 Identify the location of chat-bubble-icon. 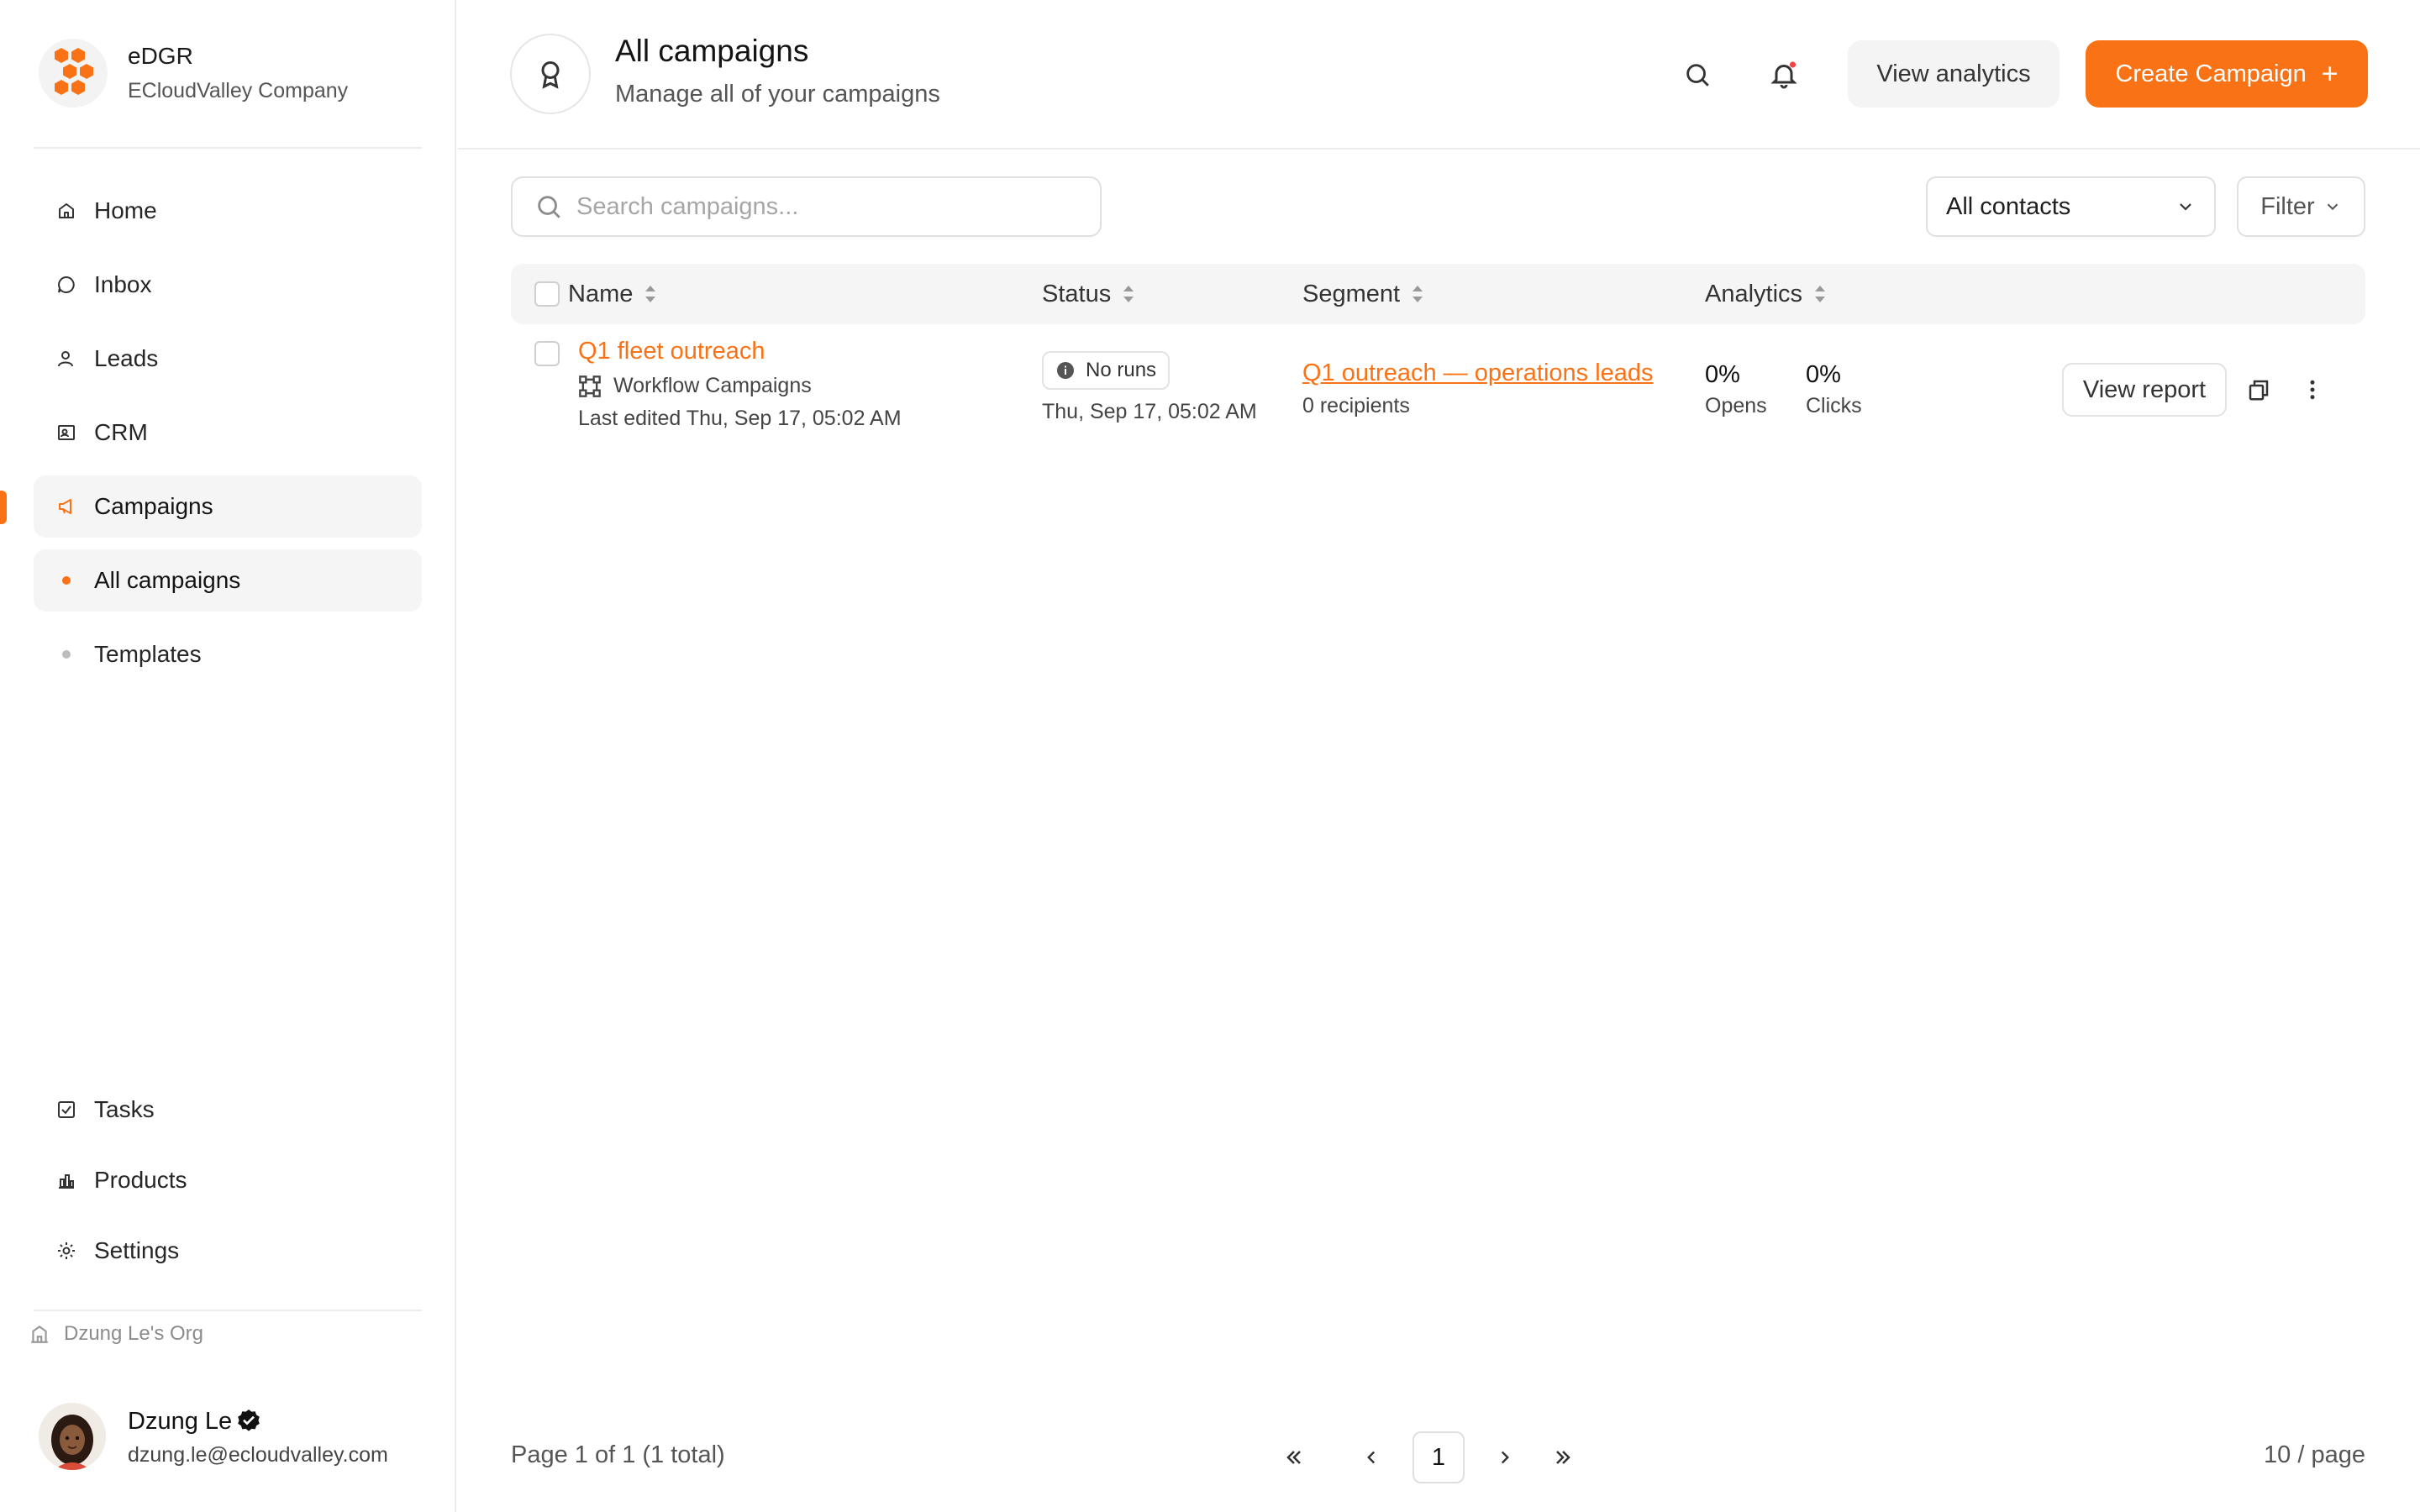
(66, 285).